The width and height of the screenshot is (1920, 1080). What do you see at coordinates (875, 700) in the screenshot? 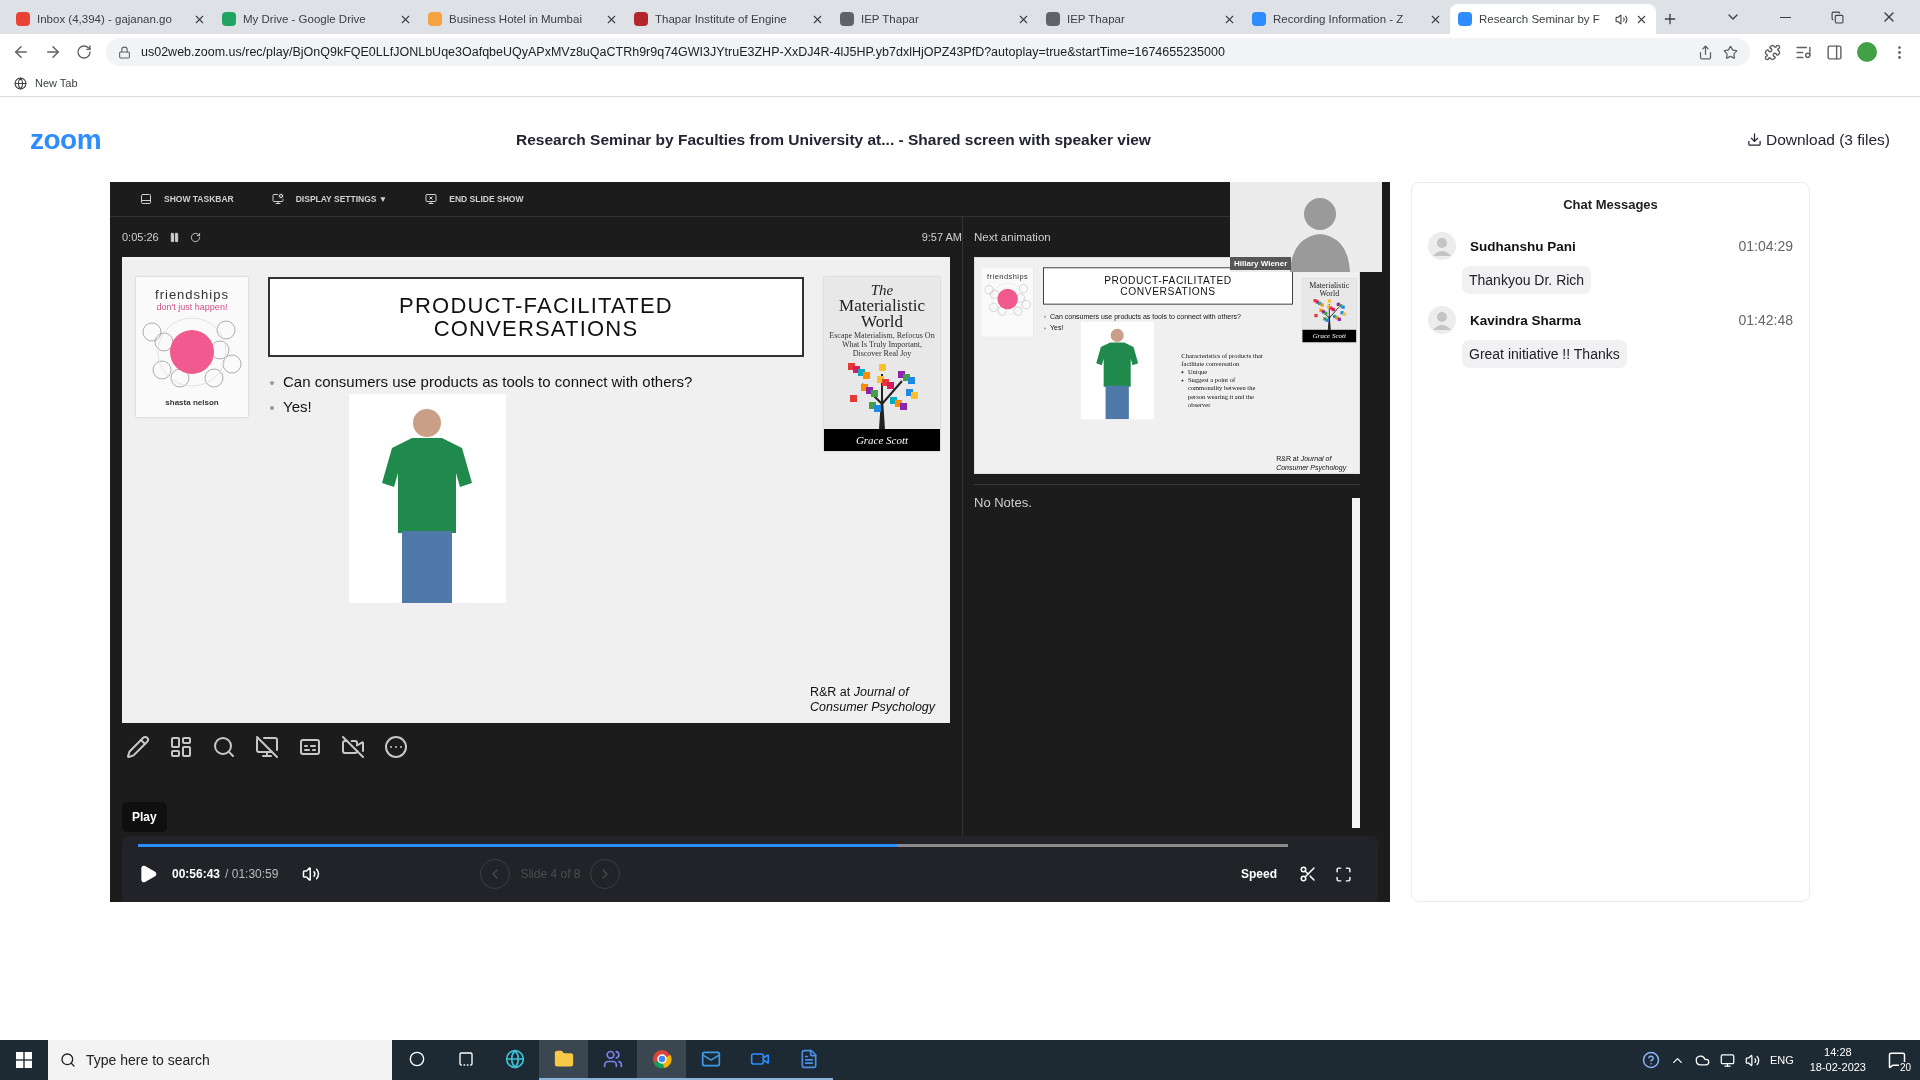
I see `slide-footer: R&R at Journal of Consumer Psychology` at bounding box center [875, 700].